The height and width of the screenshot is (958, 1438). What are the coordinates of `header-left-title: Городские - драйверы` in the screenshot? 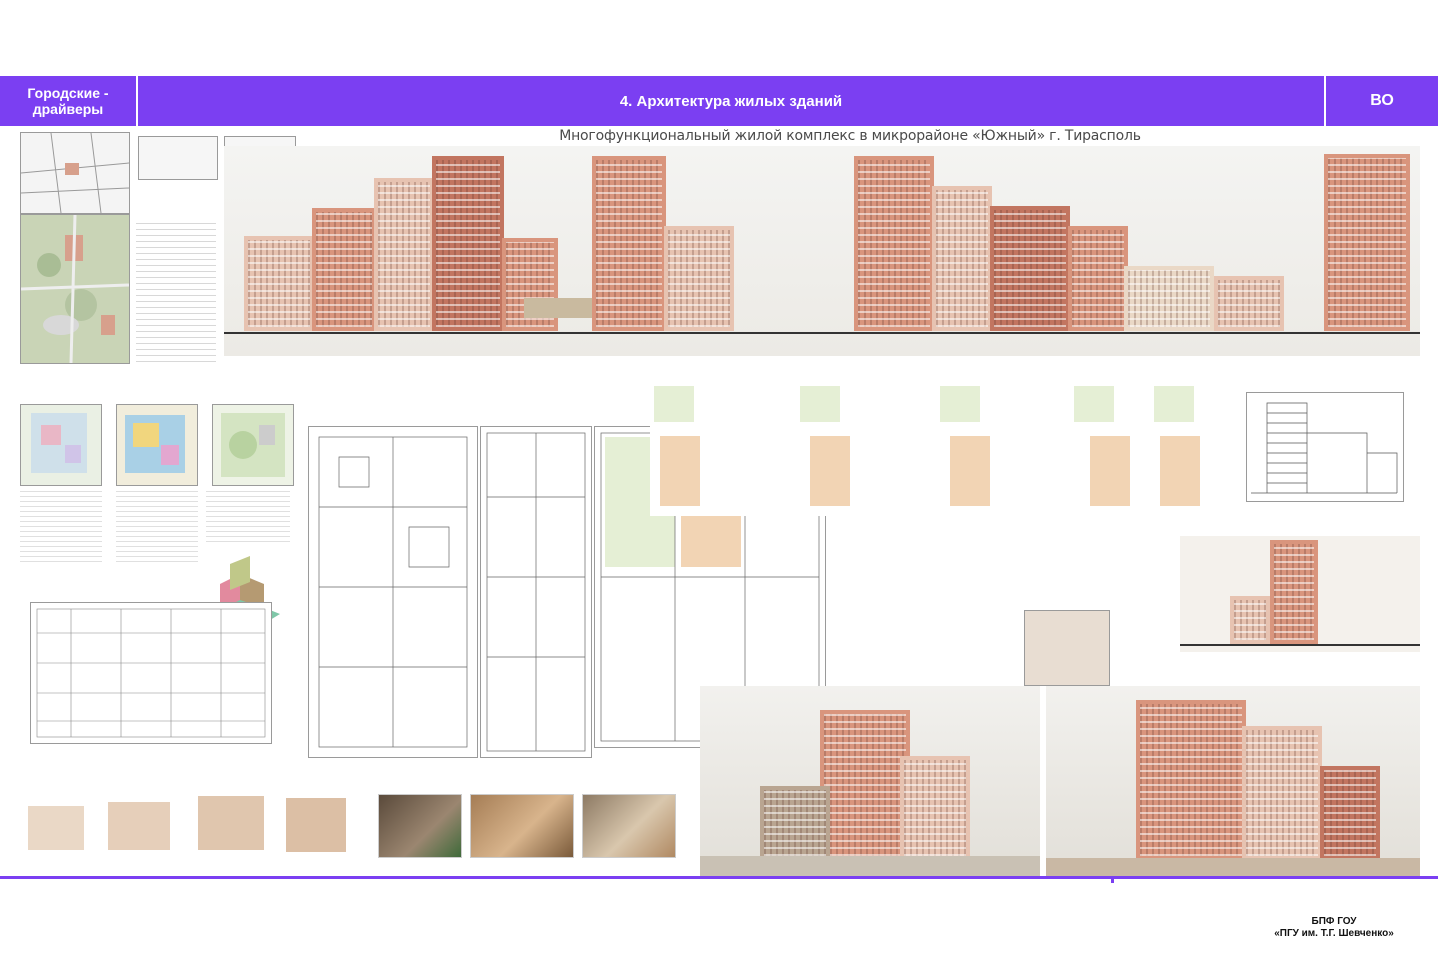 It's located at (68, 101).